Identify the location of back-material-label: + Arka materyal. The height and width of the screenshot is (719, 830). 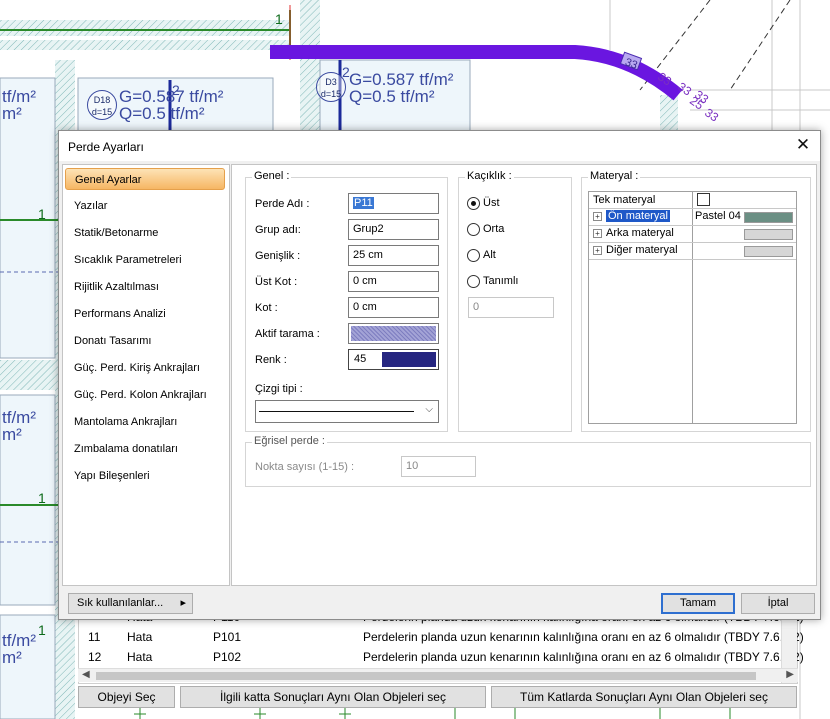
(633, 233).